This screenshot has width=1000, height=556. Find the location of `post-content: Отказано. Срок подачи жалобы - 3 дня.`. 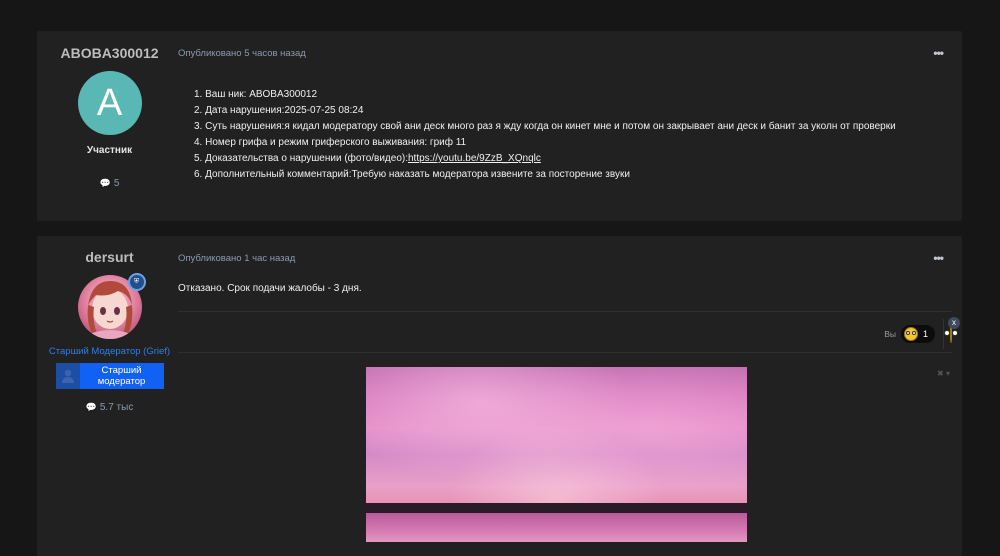

post-content: Отказано. Срок подачи жалобы - 3 дня. is located at coordinates (270, 288).